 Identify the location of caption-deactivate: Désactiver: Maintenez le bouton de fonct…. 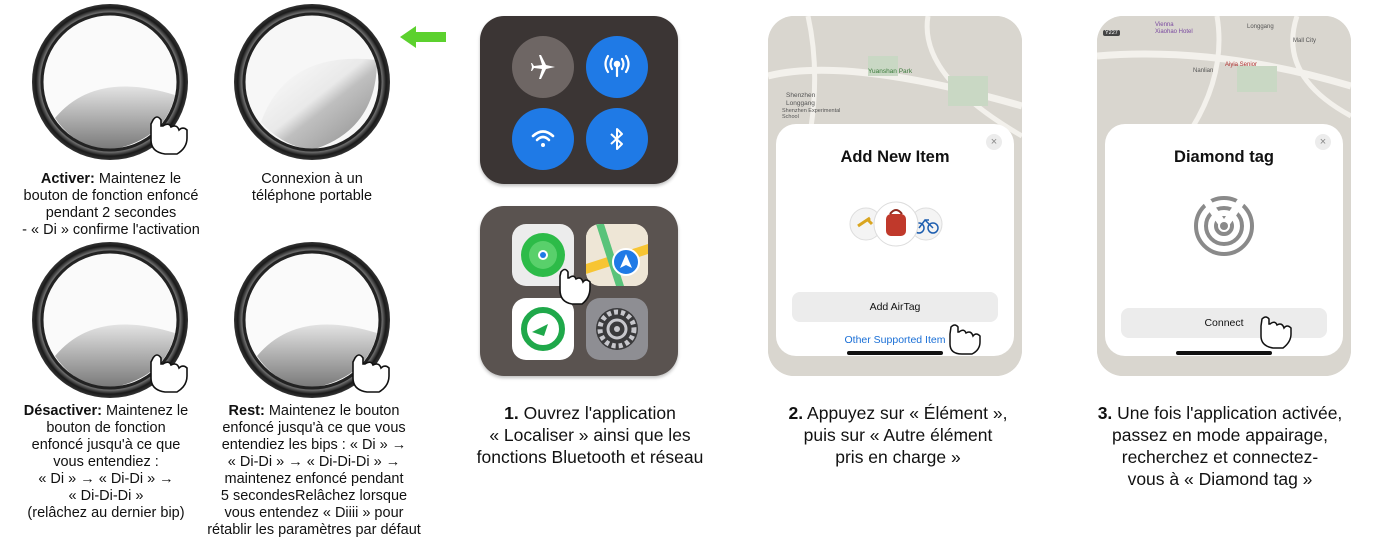
(106, 462).